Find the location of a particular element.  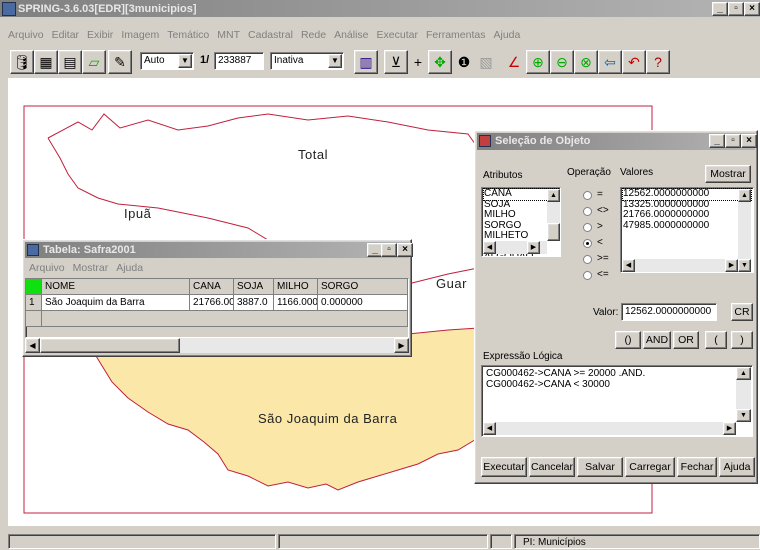

table-cell-milho: 1166.000 is located at coordinates (296, 303).